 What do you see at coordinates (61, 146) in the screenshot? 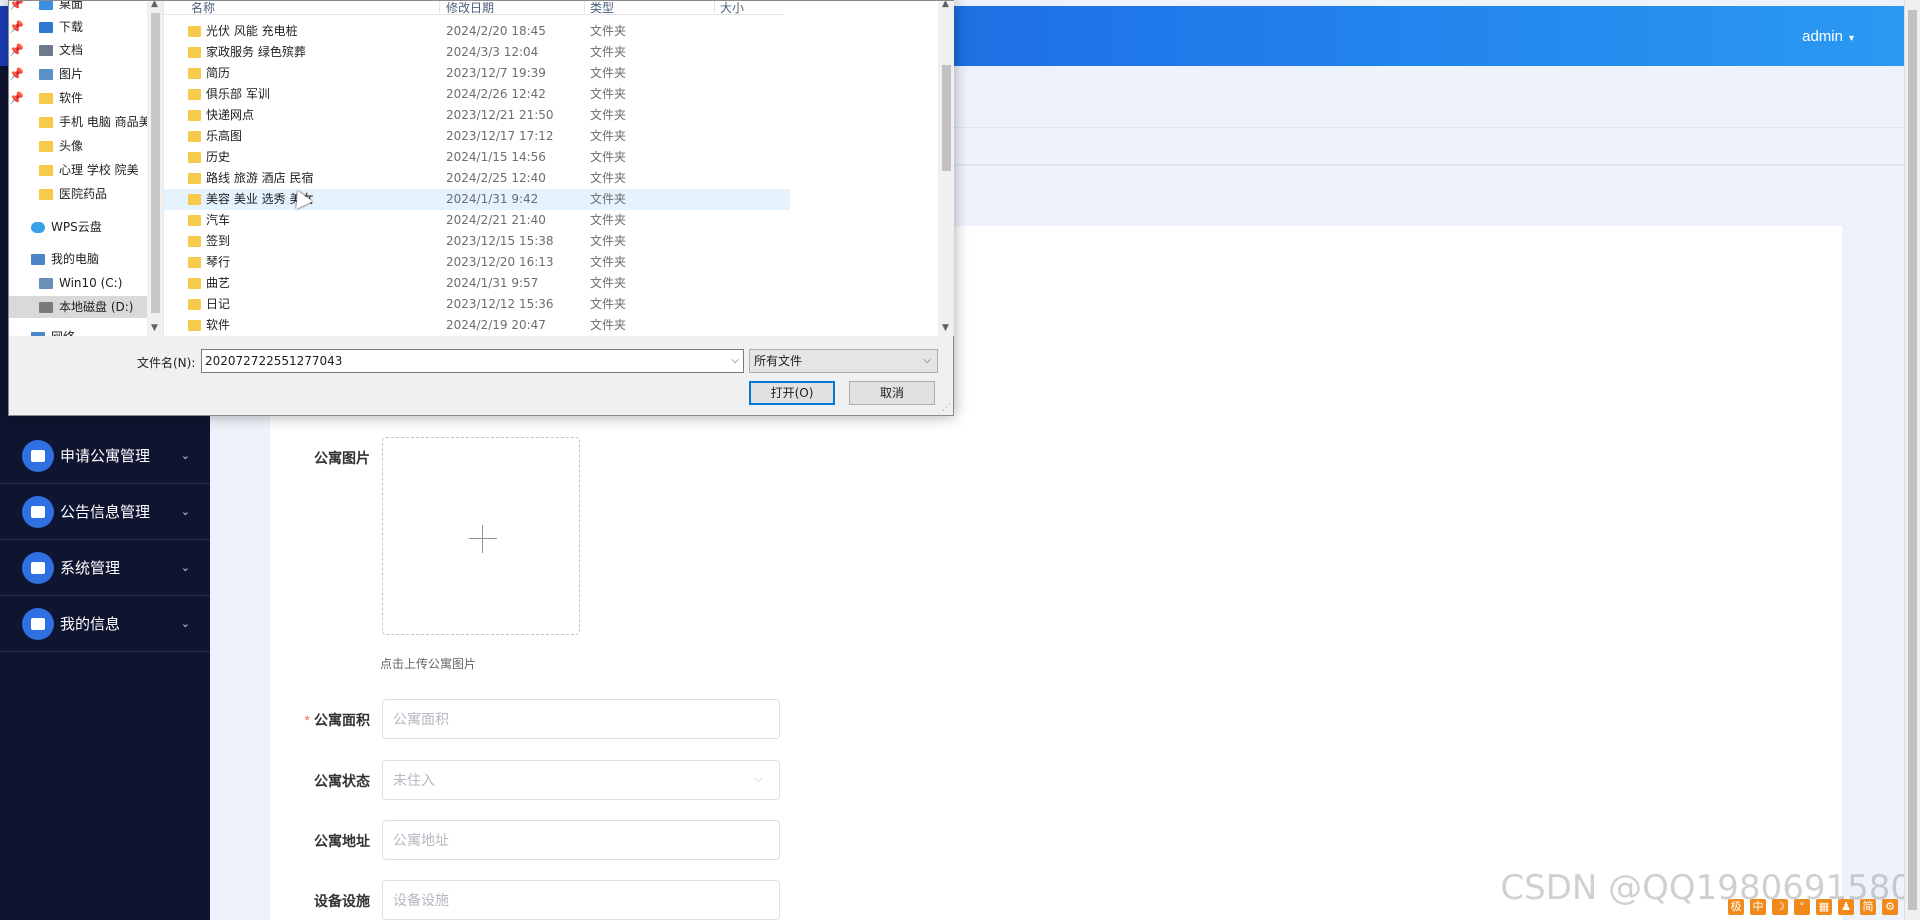
I see `nav-item-folder: 头像` at bounding box center [61, 146].